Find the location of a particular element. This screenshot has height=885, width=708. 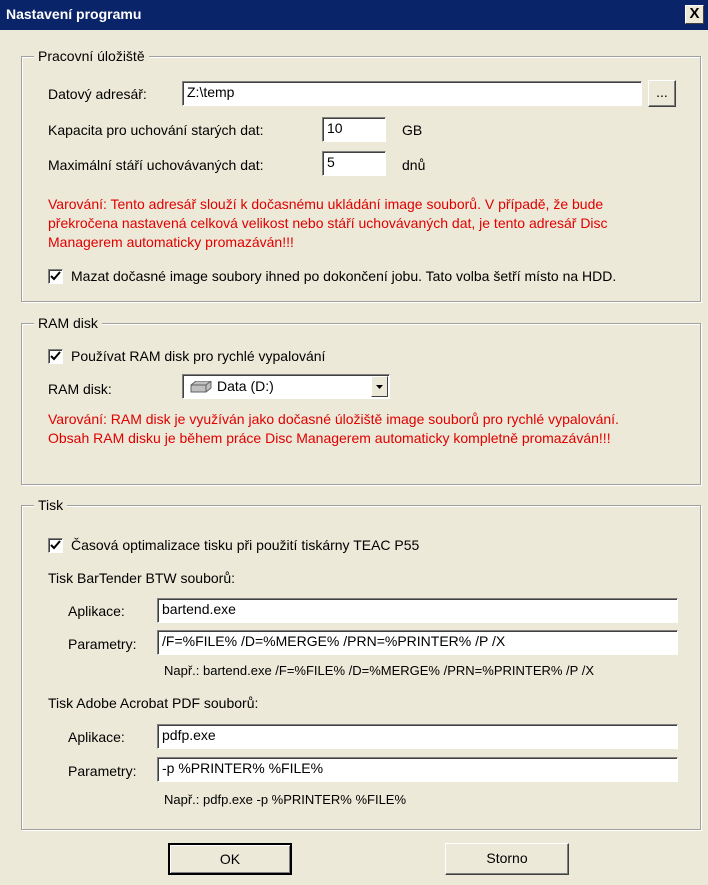

acrobat-params-label: Parametry: is located at coordinates (102, 771).